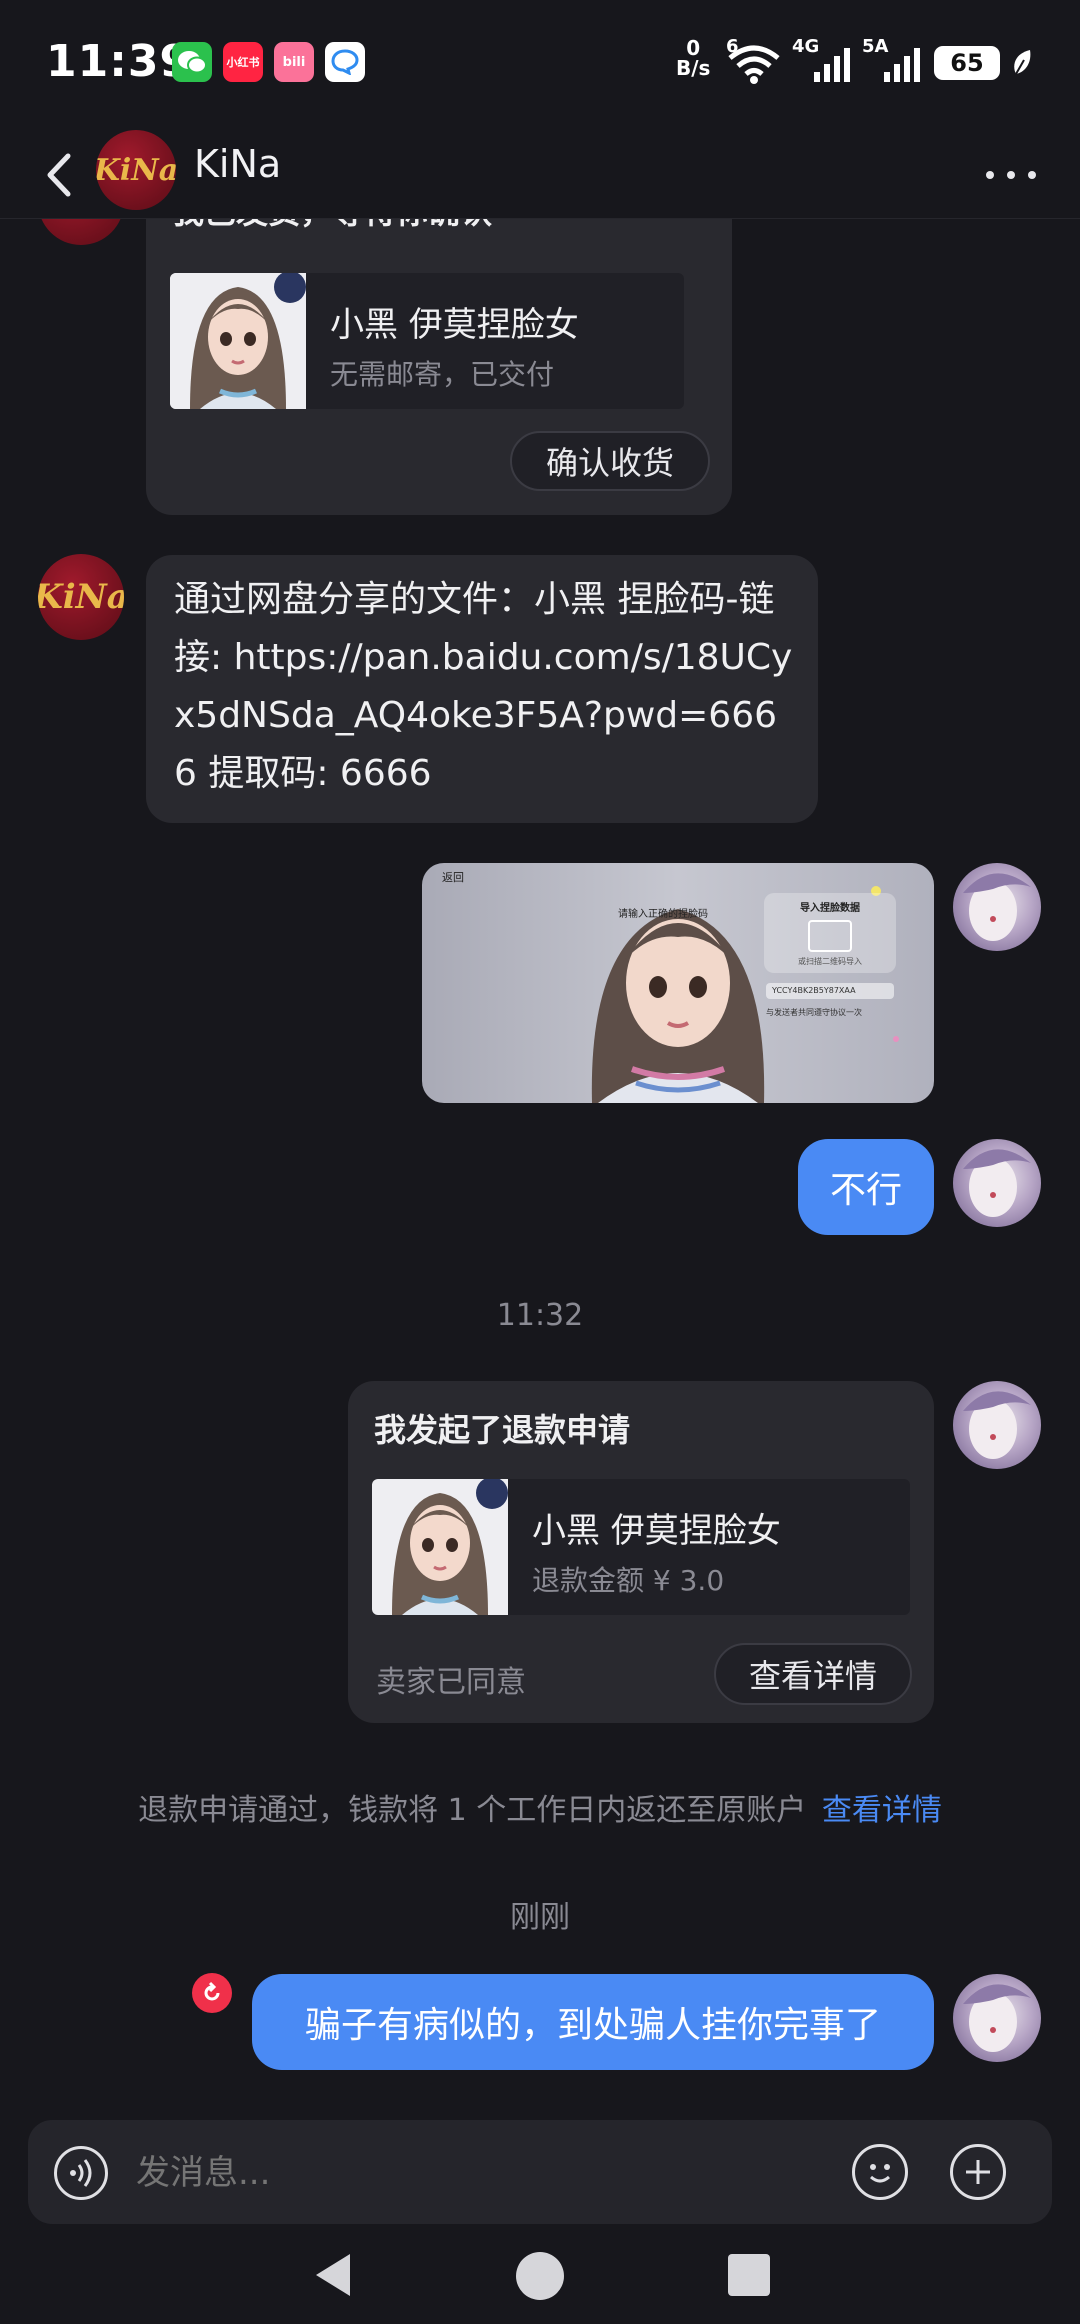 Image resolution: width=1080 pixels, height=2324 pixels. Describe the element at coordinates (540, 2276) in the screenshot. I see `nav-home-button` at that location.